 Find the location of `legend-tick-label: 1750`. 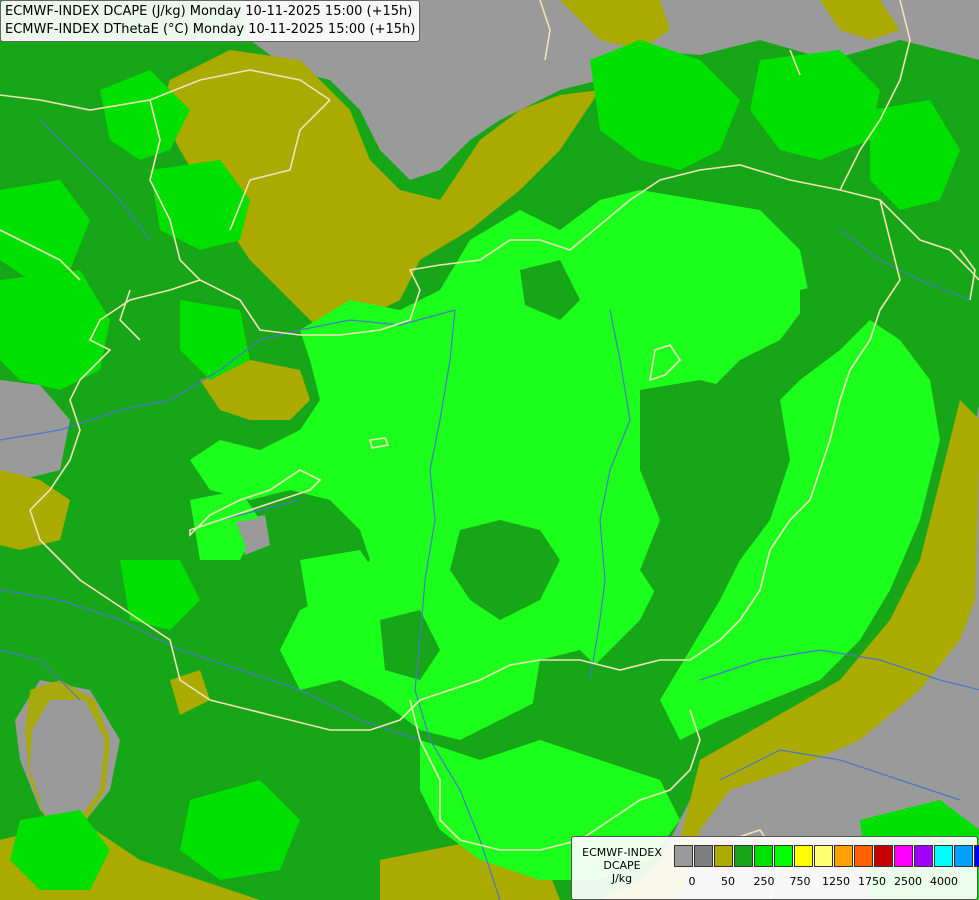

legend-tick-label: 1750 is located at coordinates (872, 881).